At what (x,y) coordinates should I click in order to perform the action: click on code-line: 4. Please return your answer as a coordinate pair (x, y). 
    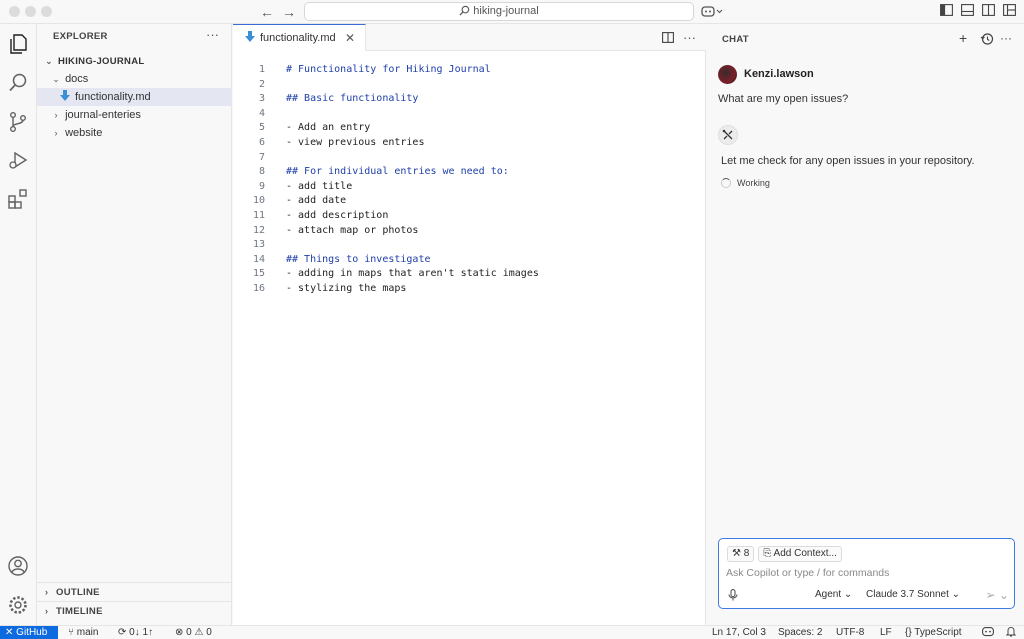
    Looking at the image, I should click on (469, 114).